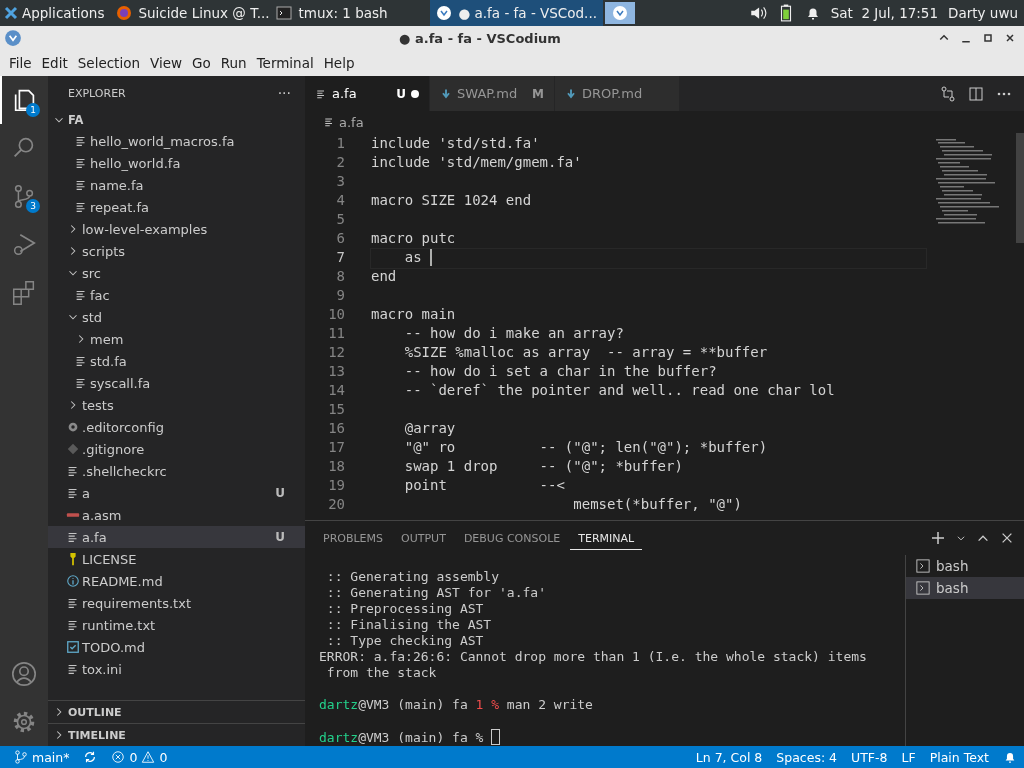  What do you see at coordinates (233, 63) in the screenshot?
I see `menu-item: Run` at bounding box center [233, 63].